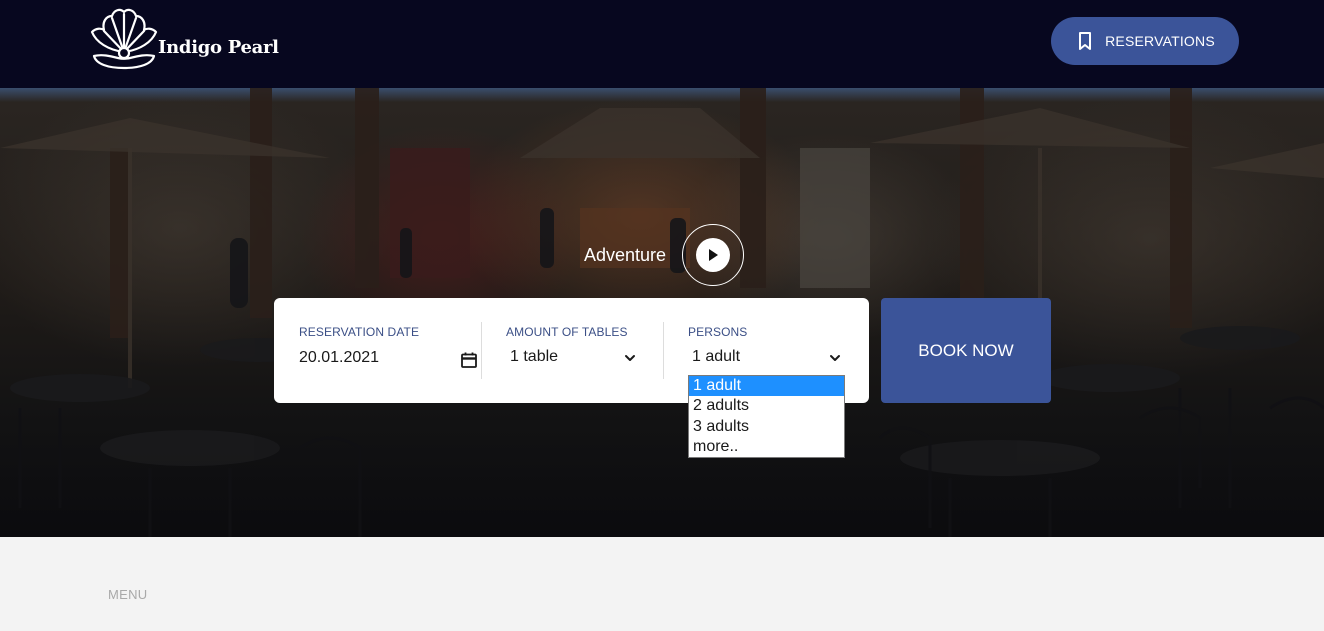 This screenshot has height=631, width=1324. I want to click on brand-logo: Indigo Pearl, so click(183, 40).